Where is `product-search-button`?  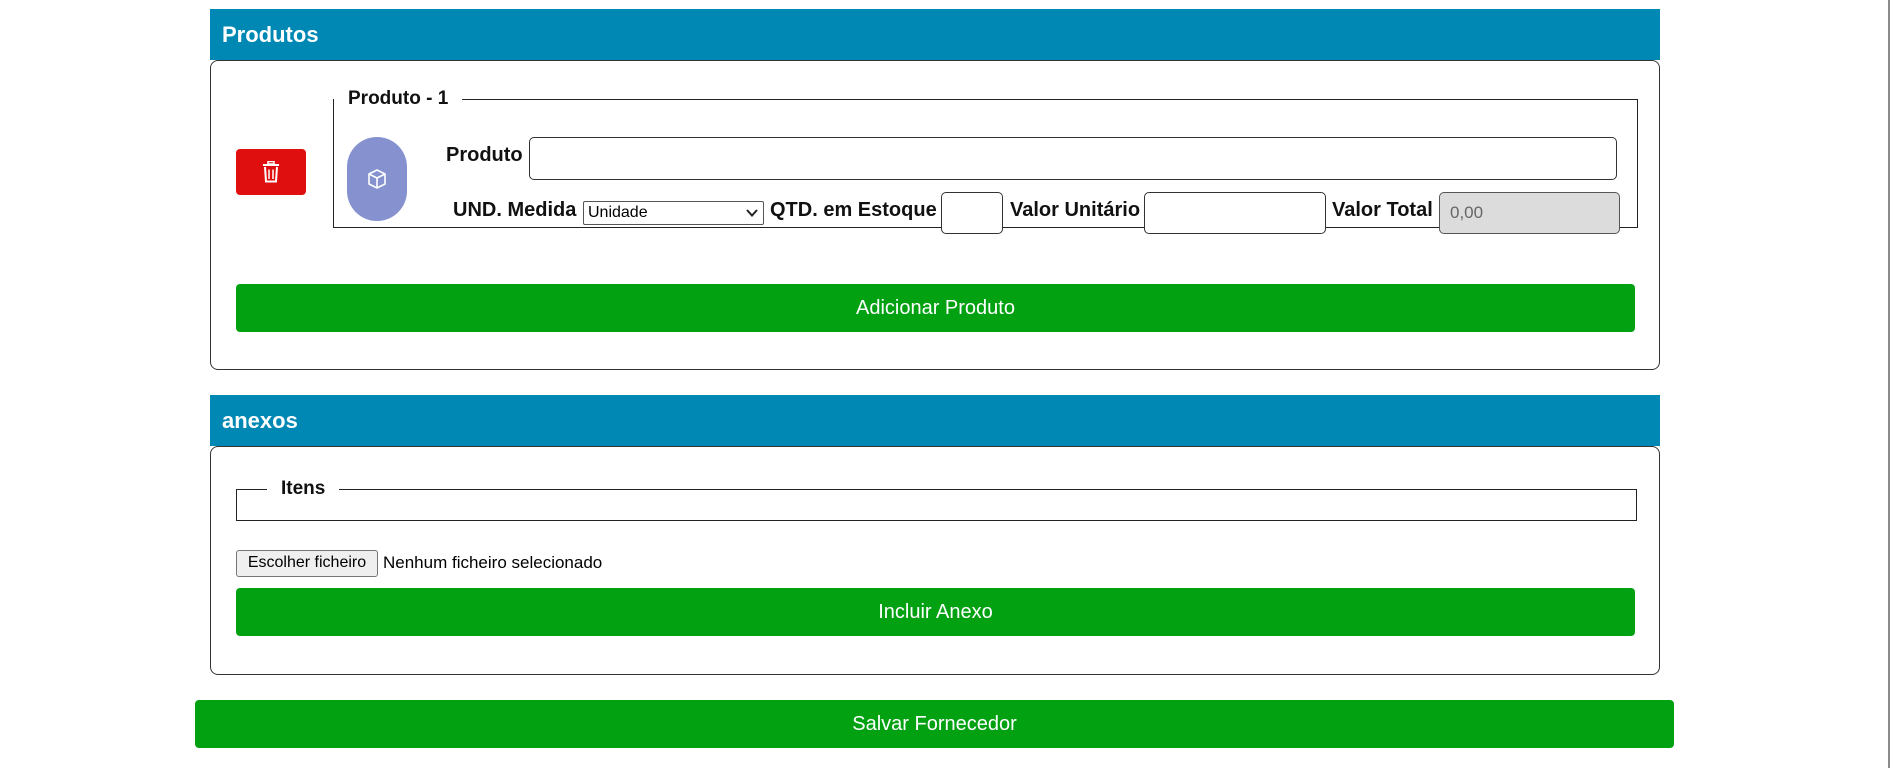
product-search-button is located at coordinates (377, 179).